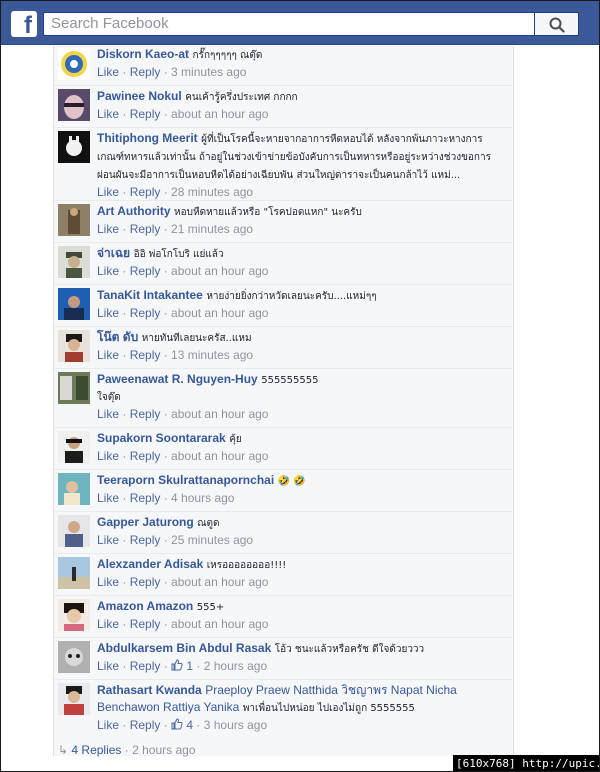  What do you see at coordinates (268, 212) in the screenshot?
I see `comment-text: หอบหืดหายแล้วหรือ "โรคปอดแหก" นะครับ` at bounding box center [268, 212].